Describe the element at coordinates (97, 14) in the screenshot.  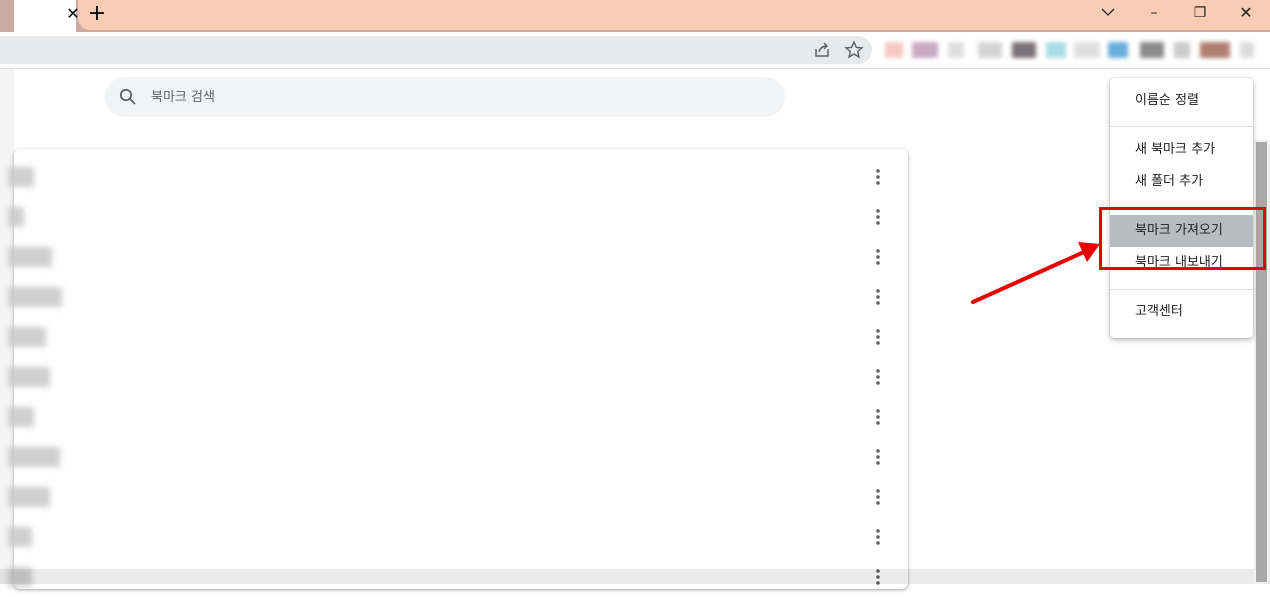
I see `new-tab-button: +` at that location.